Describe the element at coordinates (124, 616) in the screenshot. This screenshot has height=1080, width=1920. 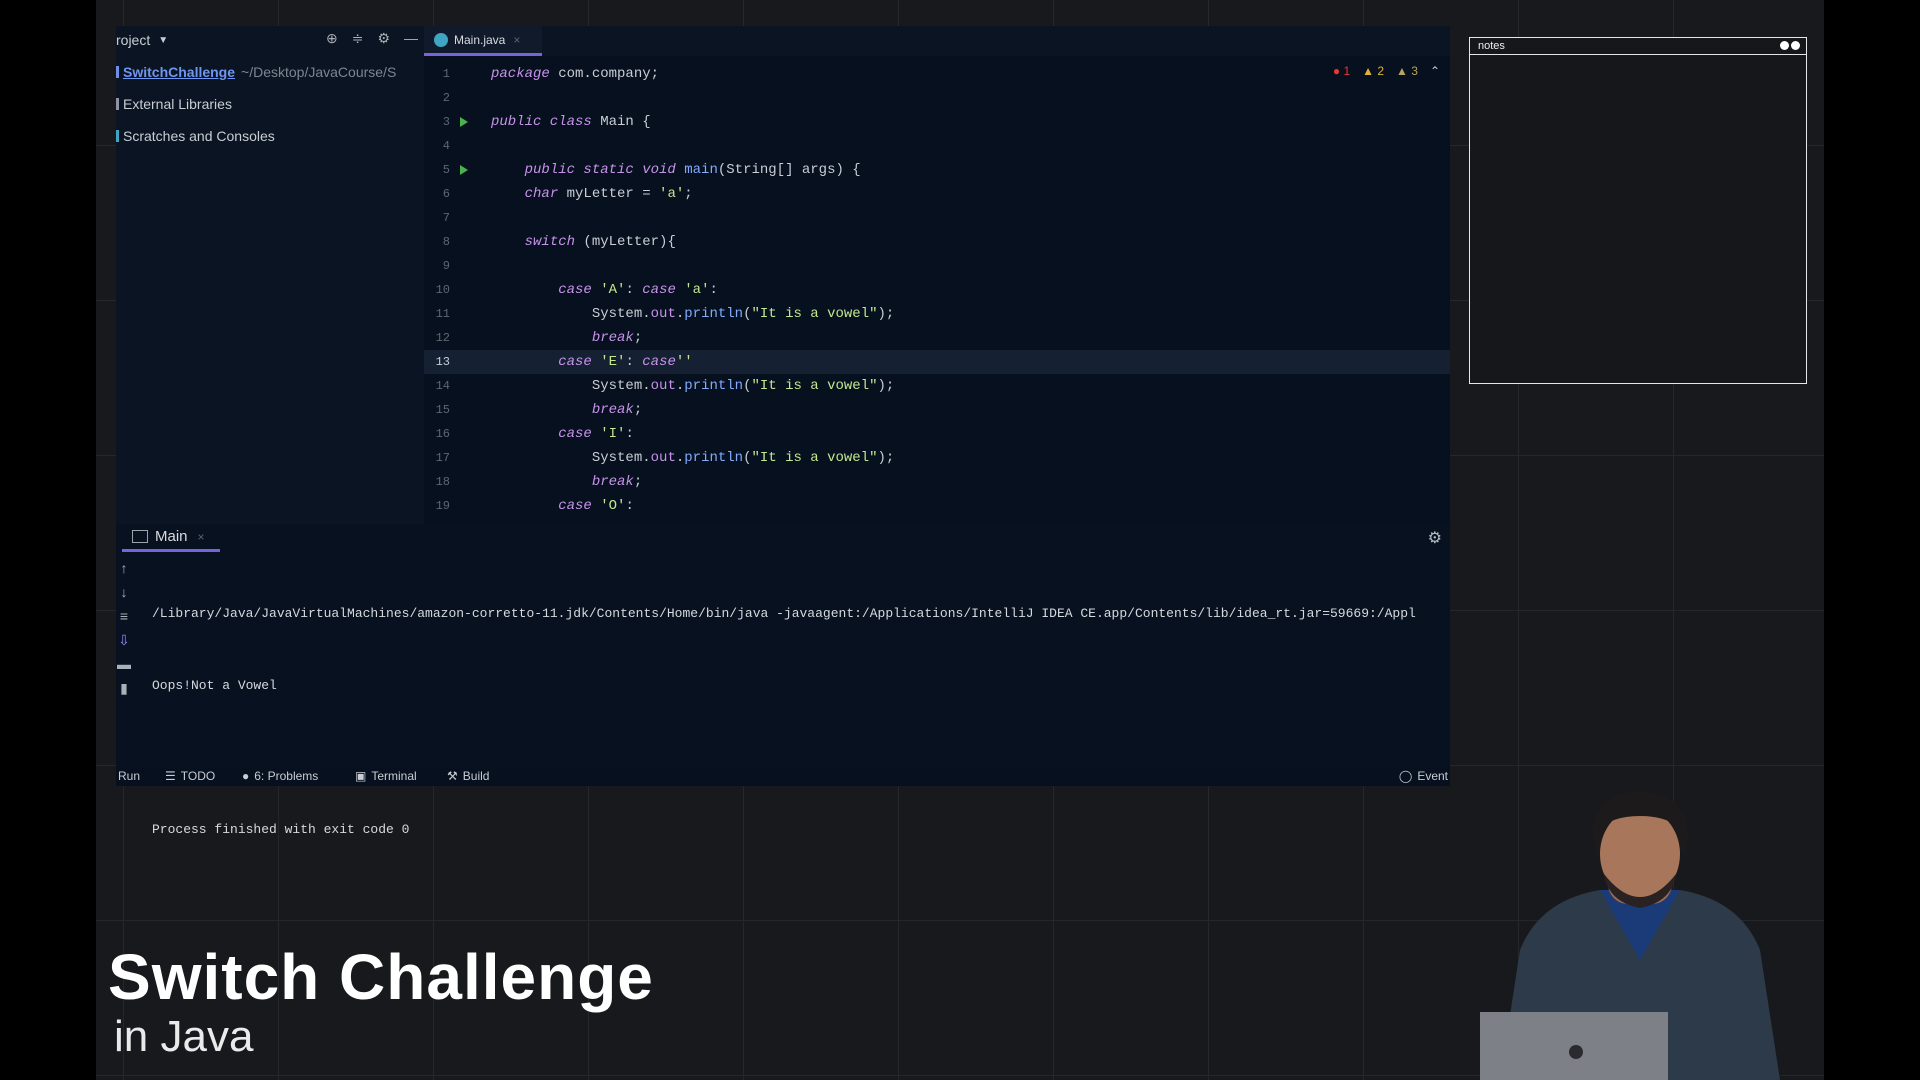
I see `soft-wrap-icon: ≡` at that location.